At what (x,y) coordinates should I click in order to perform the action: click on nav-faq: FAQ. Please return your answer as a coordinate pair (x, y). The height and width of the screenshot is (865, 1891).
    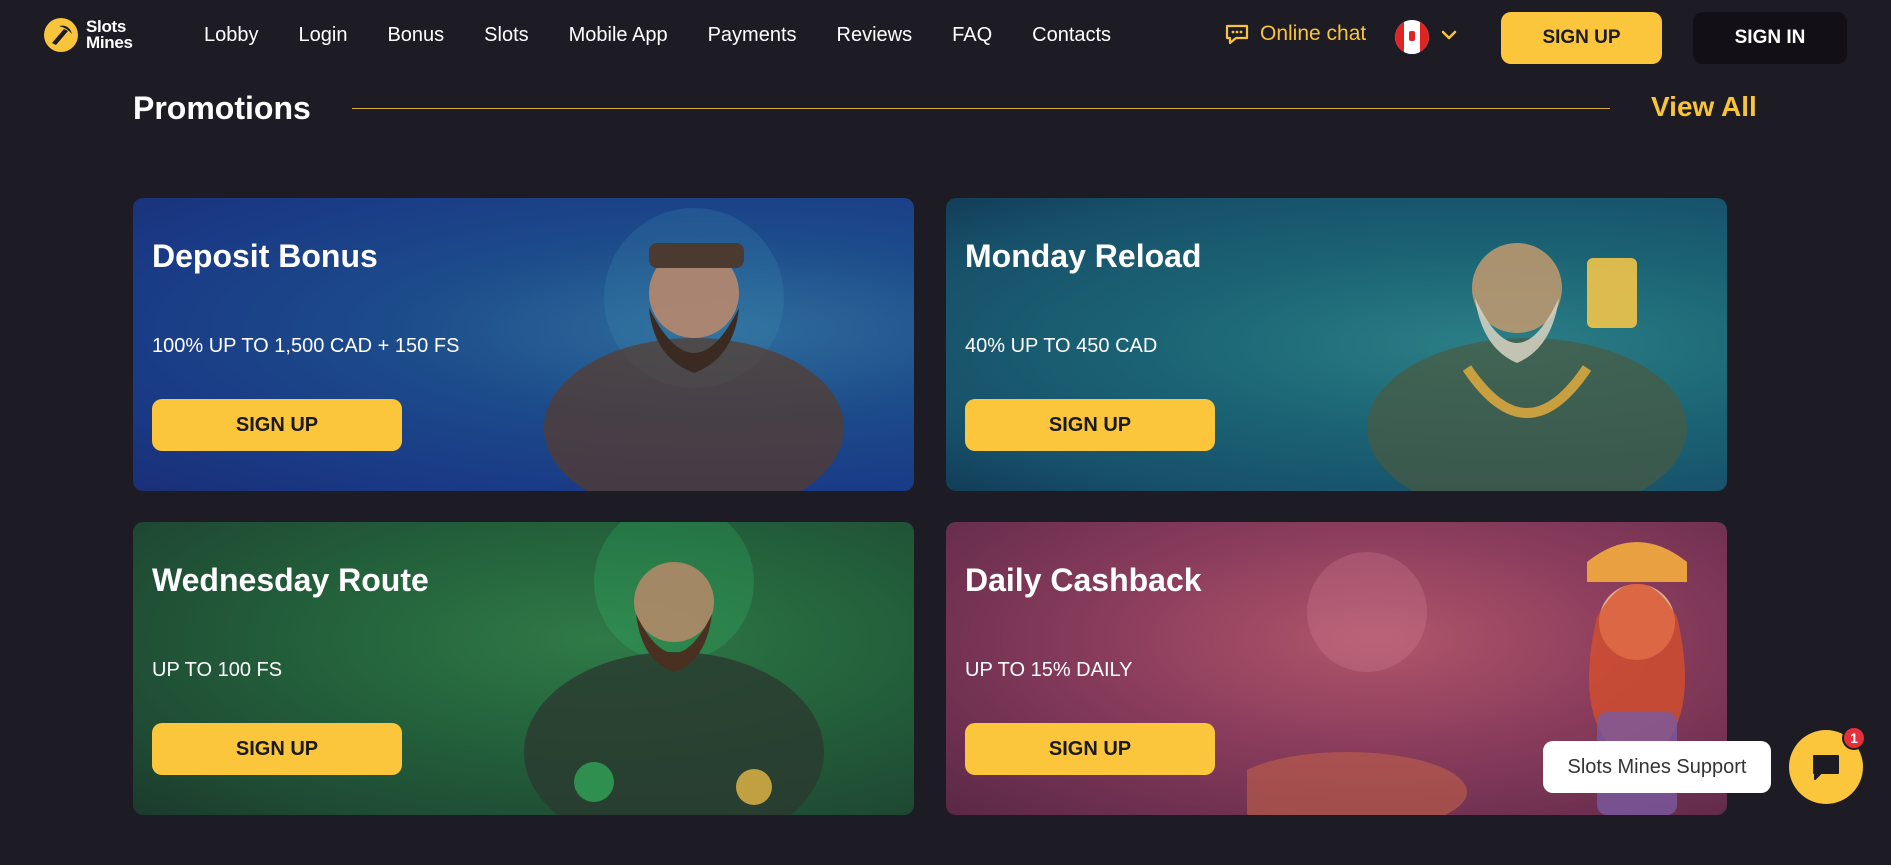
    Looking at the image, I should click on (972, 35).